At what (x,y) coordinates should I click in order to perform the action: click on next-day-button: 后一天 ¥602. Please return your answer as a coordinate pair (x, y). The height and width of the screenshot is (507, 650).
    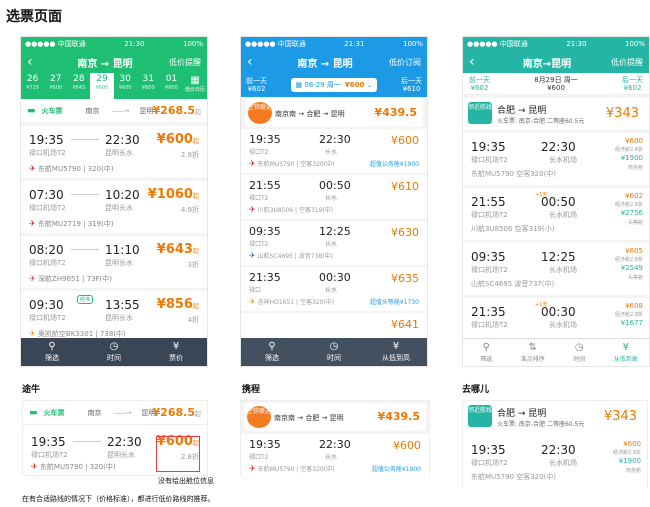
    Looking at the image, I should click on (632, 84).